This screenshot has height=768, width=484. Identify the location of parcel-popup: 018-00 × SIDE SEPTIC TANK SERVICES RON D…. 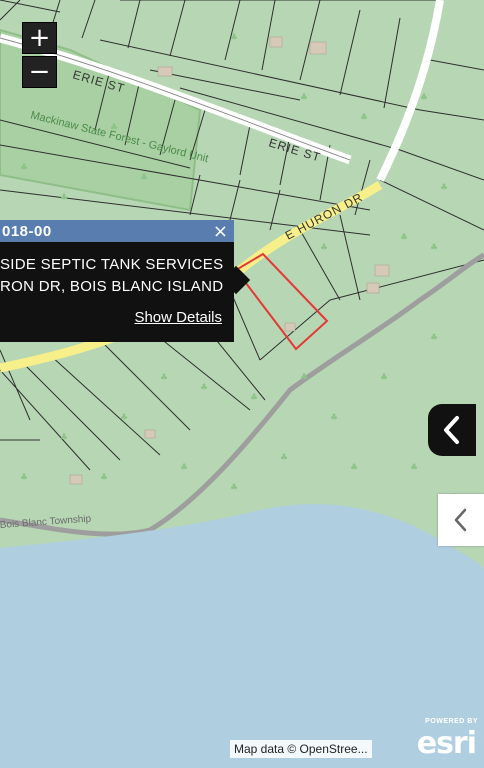
(117, 281).